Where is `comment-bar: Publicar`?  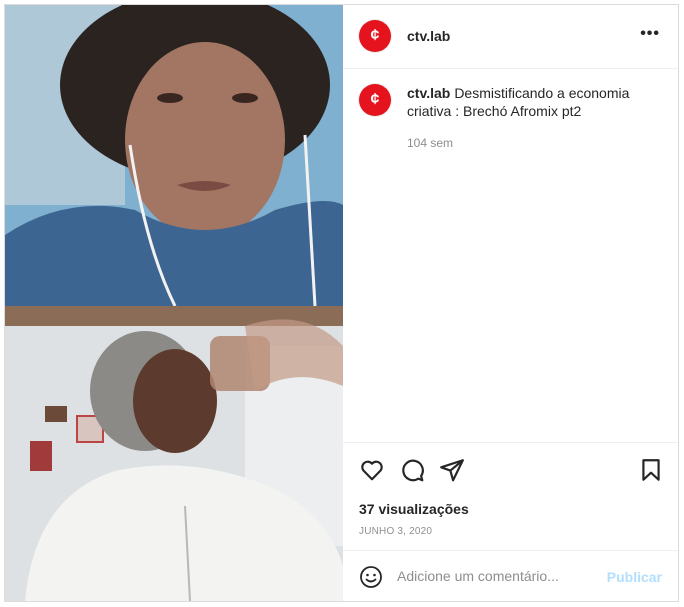
comment-bar: Publicar is located at coordinates (510, 575).